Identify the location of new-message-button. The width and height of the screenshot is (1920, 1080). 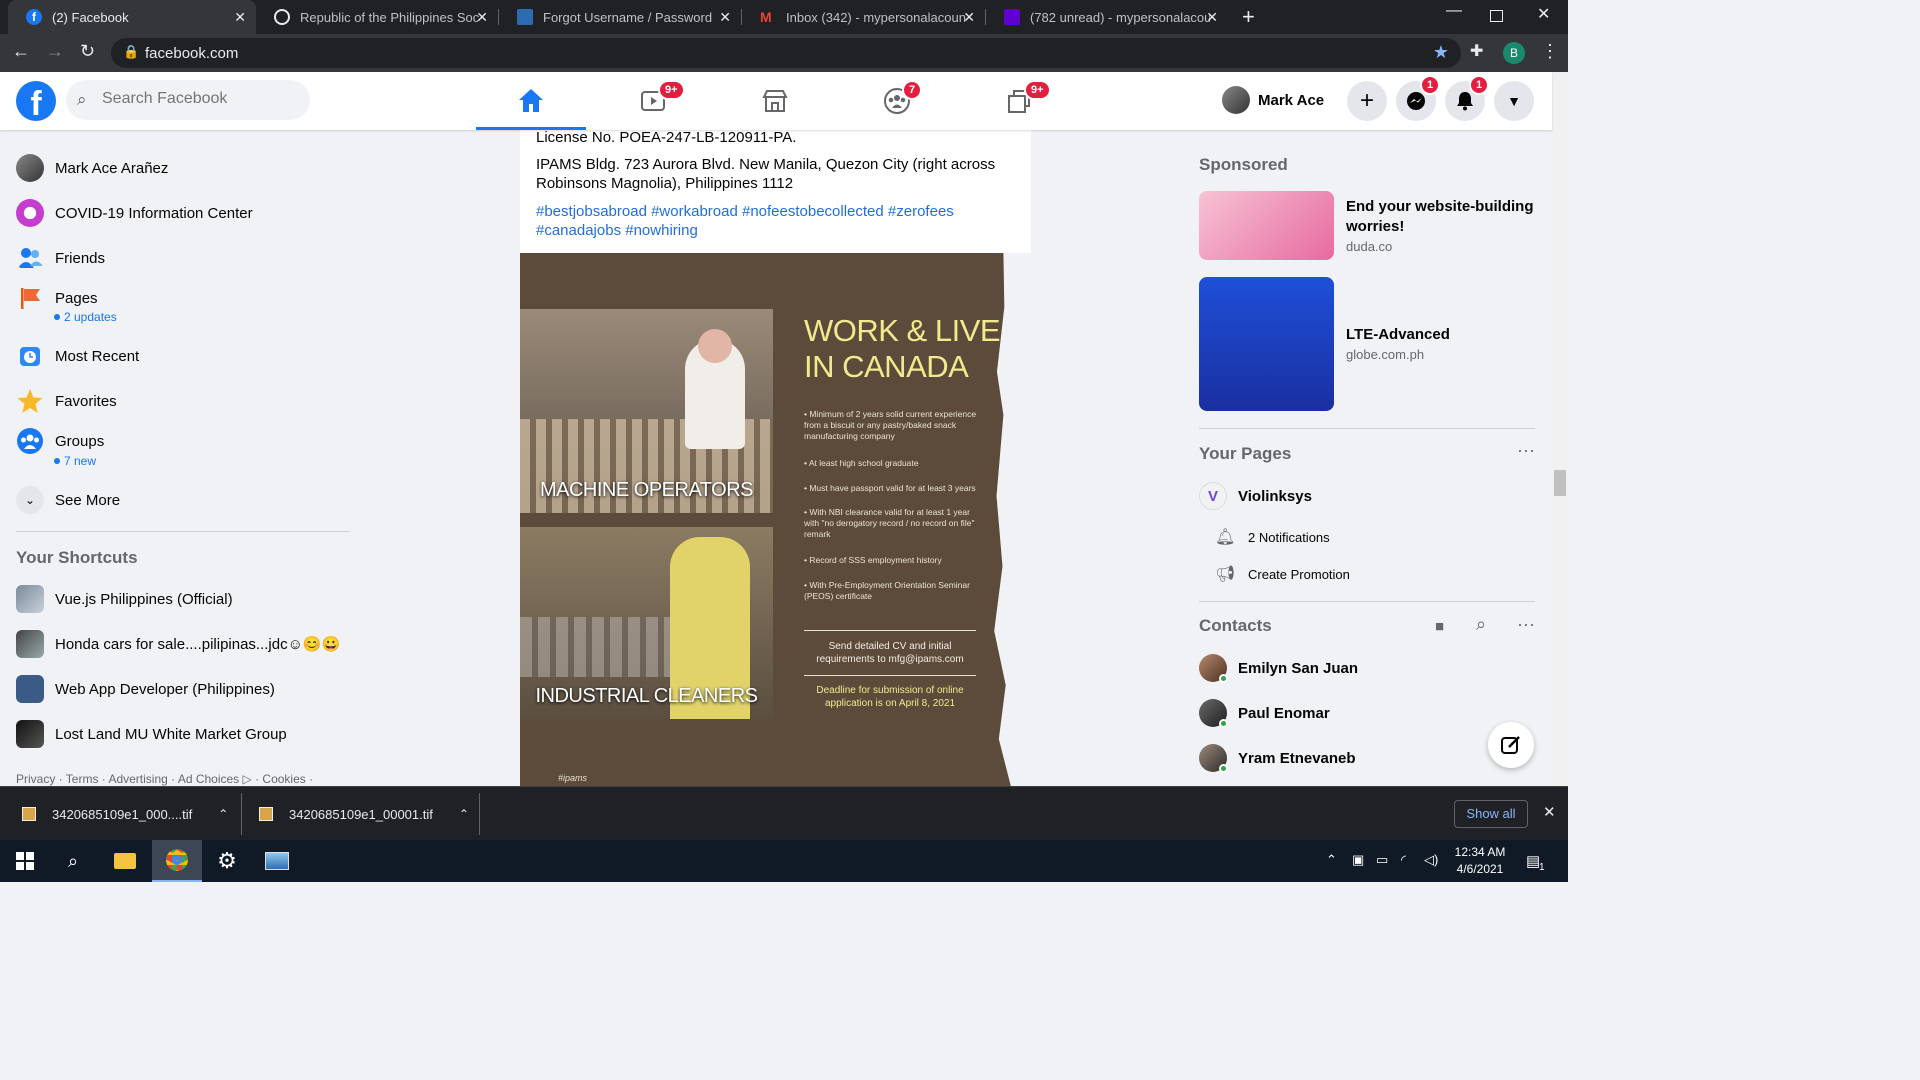
(1511, 745).